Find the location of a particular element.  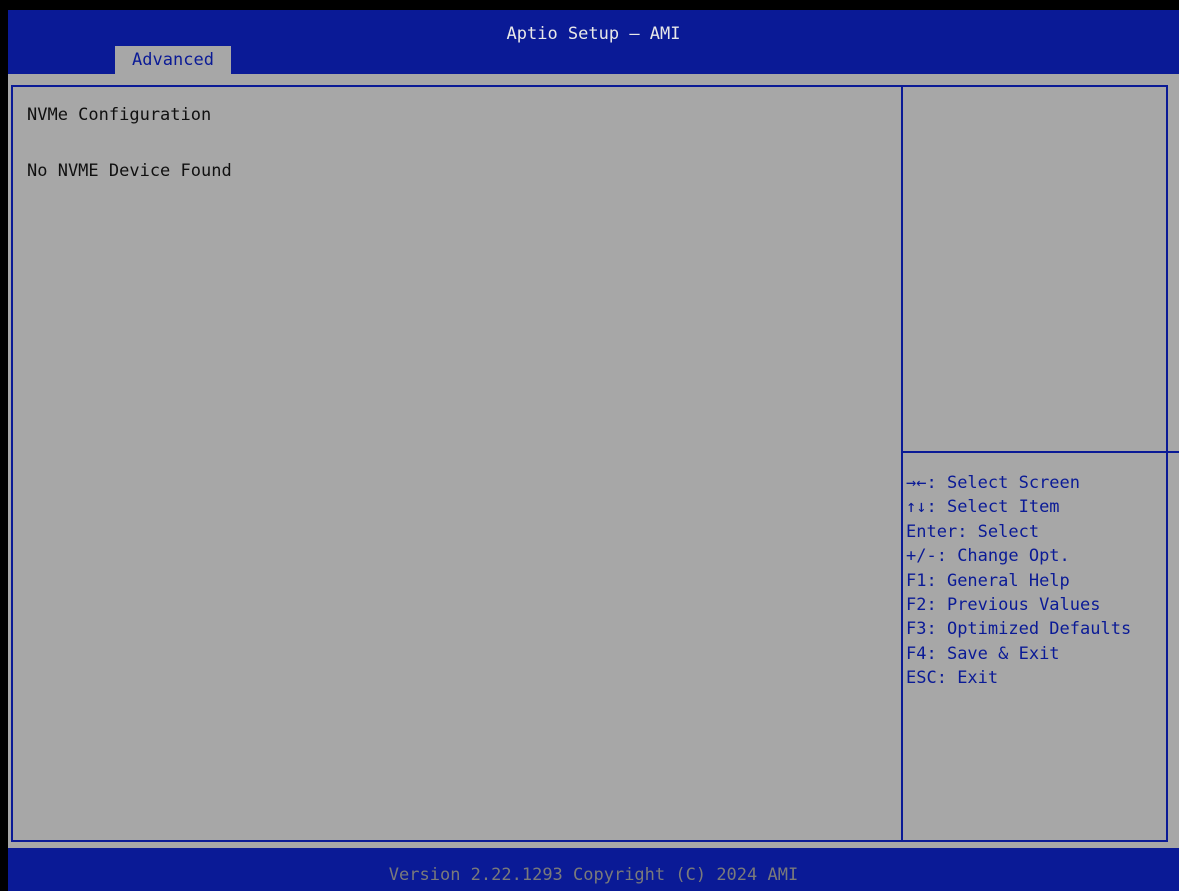

help-item-text: : Change Opt. is located at coordinates (1003, 556).